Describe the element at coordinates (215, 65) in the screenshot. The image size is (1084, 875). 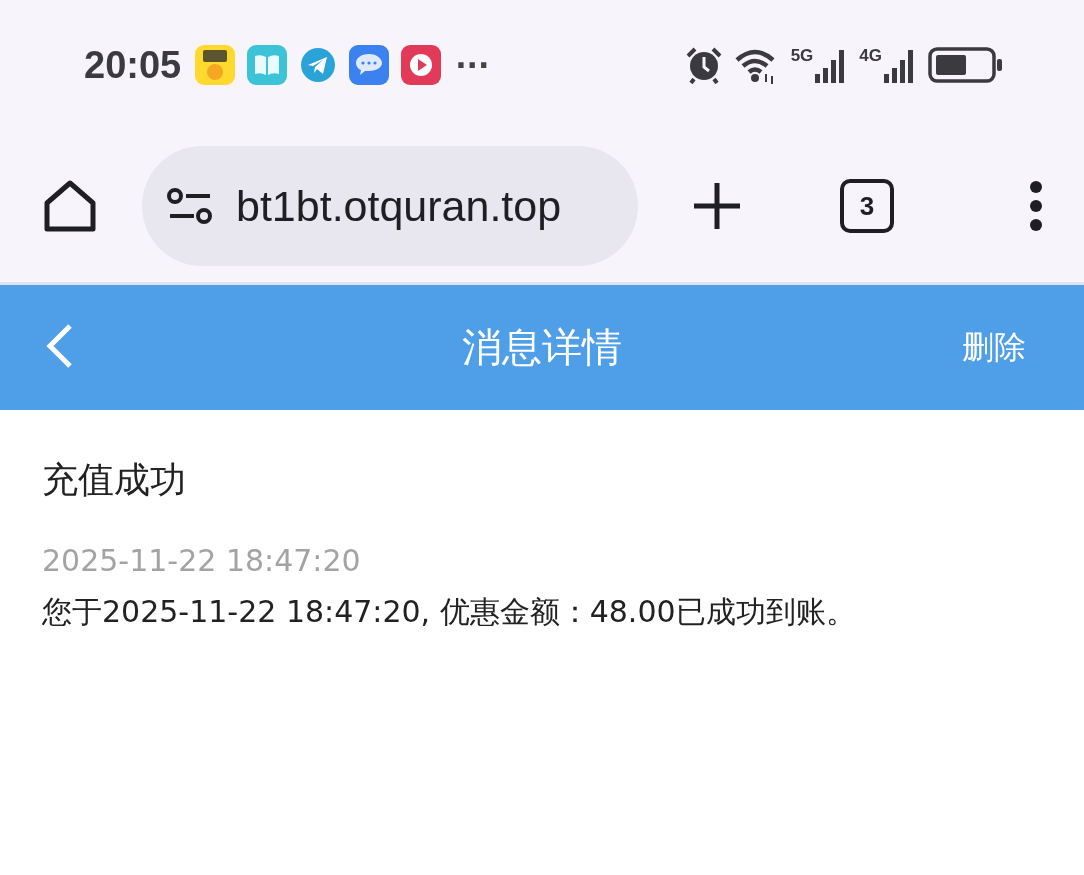
I see `app-notification-icon` at that location.